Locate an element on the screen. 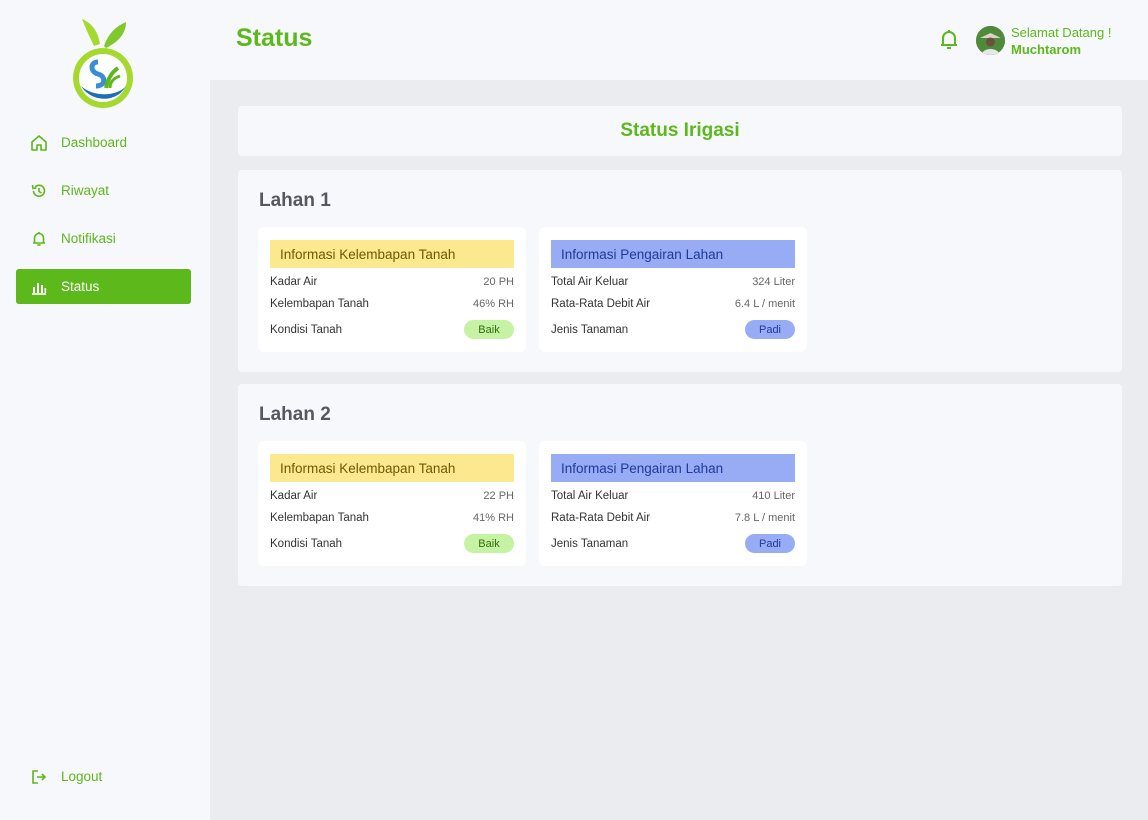  row-value: 22 PH is located at coordinates (498, 496).